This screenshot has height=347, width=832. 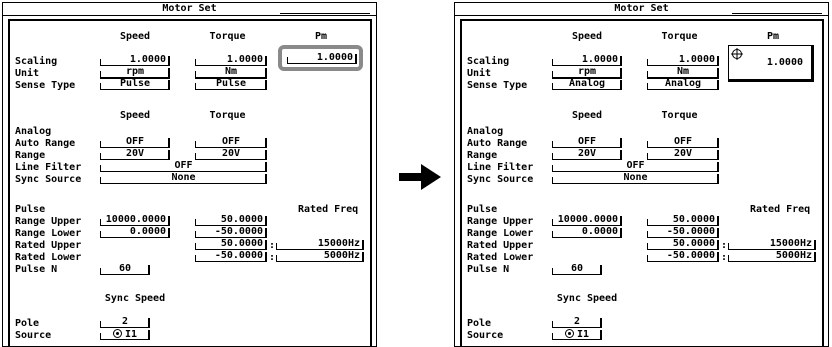 What do you see at coordinates (599, 231) in the screenshot?
I see `range-lower-speed-value: 0.0000` at bounding box center [599, 231].